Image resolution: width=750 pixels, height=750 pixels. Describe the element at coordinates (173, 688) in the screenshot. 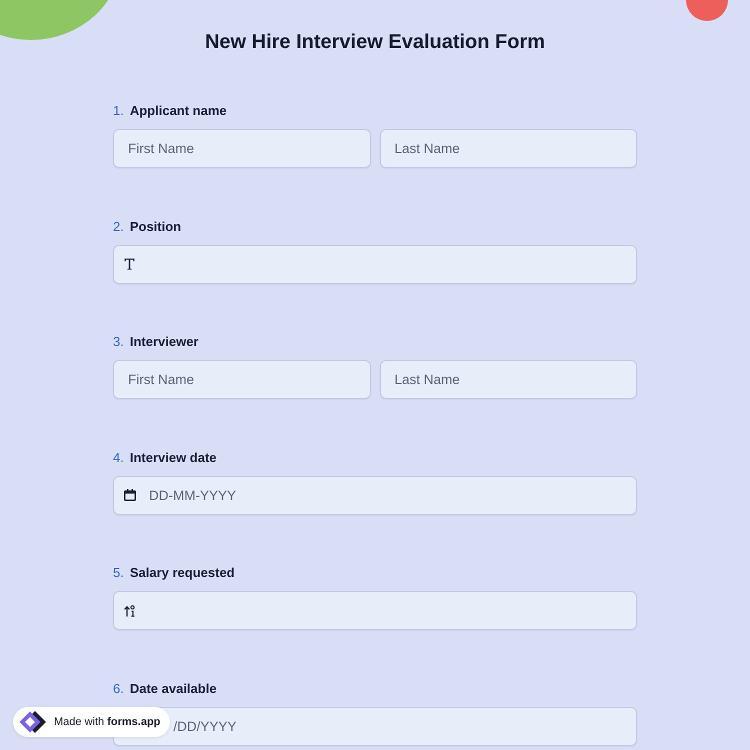

I see `question-label: Date available` at that location.